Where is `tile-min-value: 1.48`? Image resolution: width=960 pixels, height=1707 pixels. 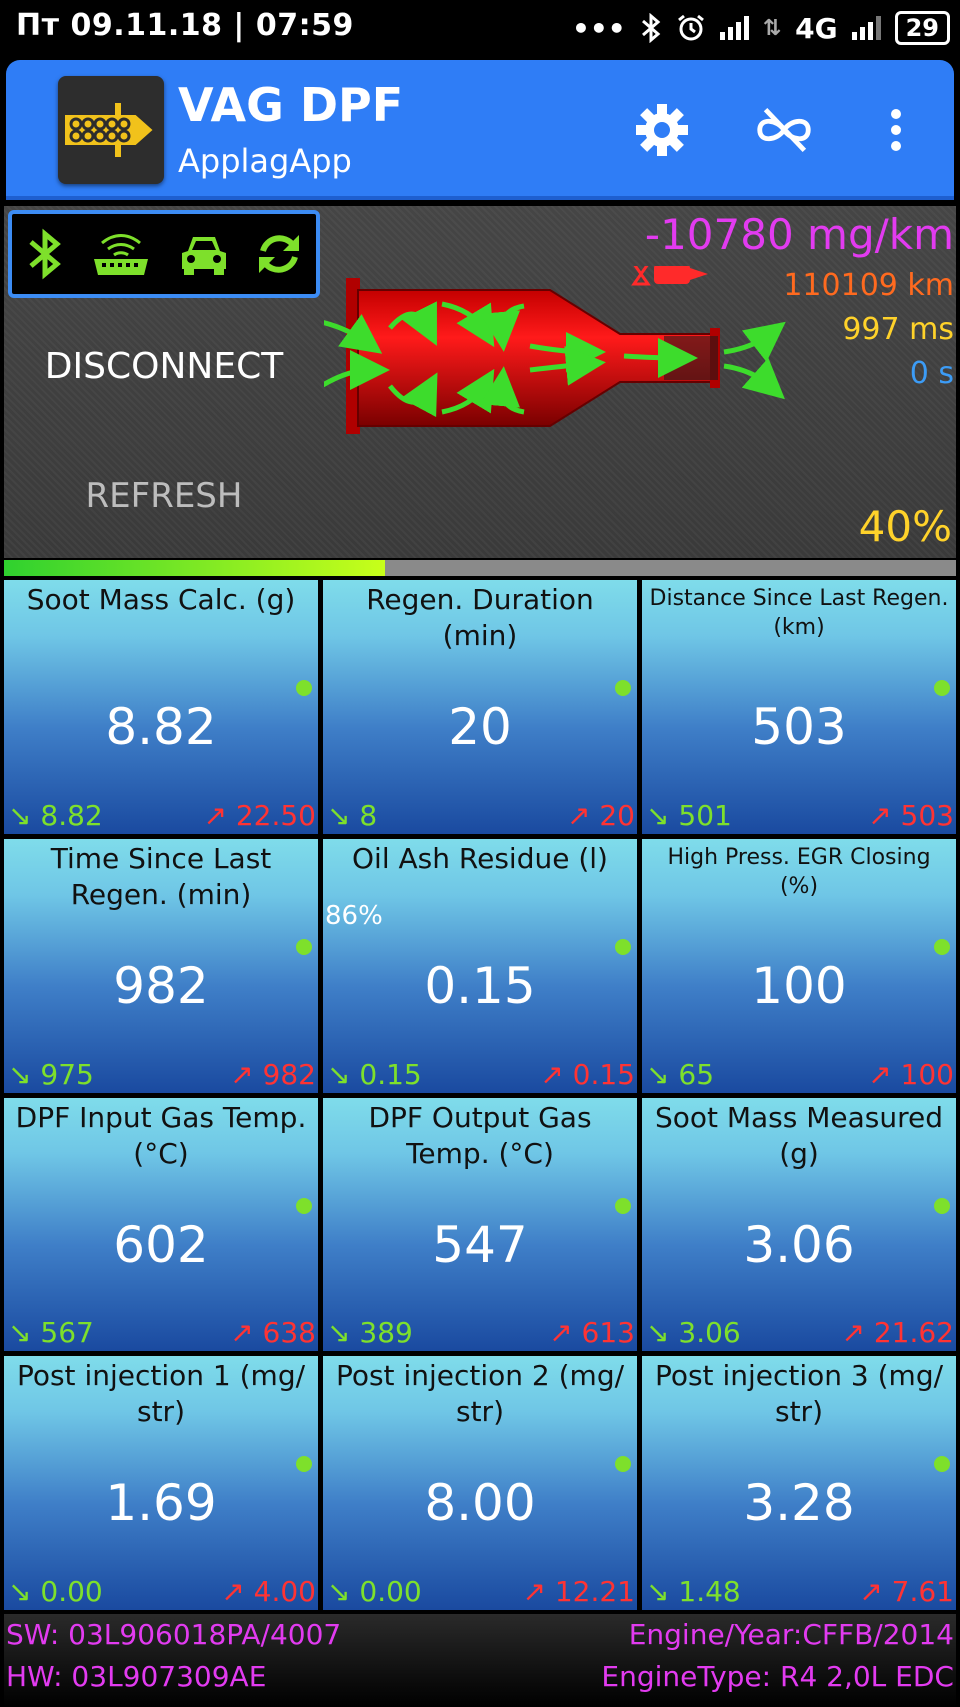 tile-min-value: 1.48 is located at coordinates (709, 1591).